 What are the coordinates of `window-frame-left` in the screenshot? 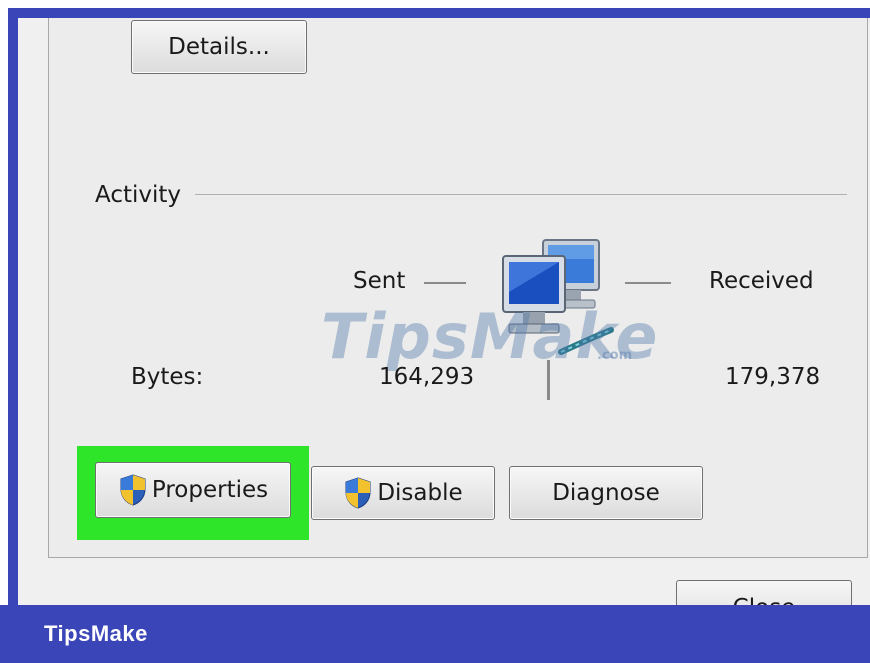 It's located at (13, 313).